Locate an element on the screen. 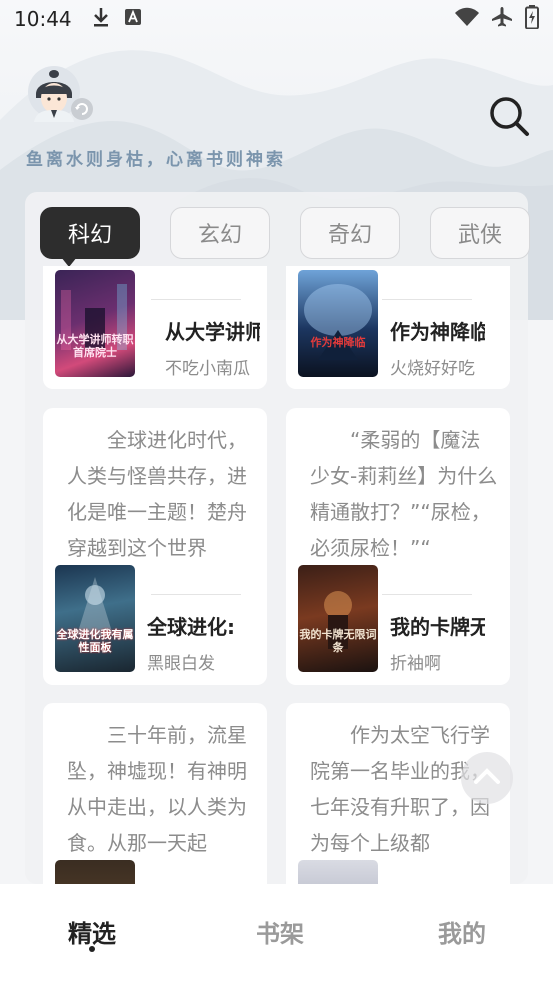  book-card: 作为神降临 作为神降临 火烧好好吃 is located at coordinates (398, 327).